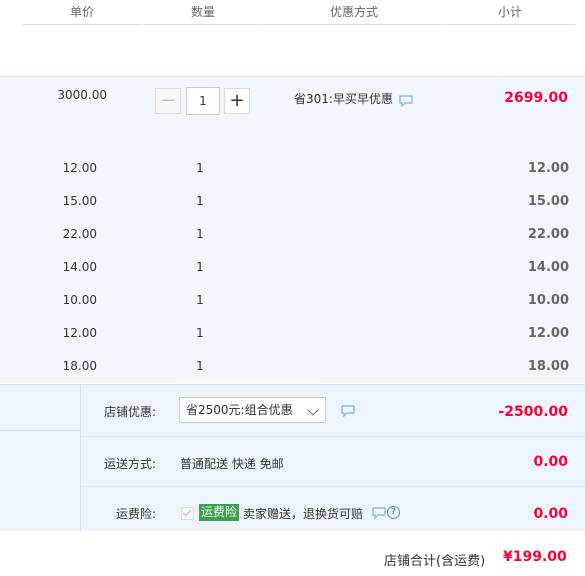  What do you see at coordinates (354, 12) in the screenshot?
I see `header-discount-method: 优惠方式` at bounding box center [354, 12].